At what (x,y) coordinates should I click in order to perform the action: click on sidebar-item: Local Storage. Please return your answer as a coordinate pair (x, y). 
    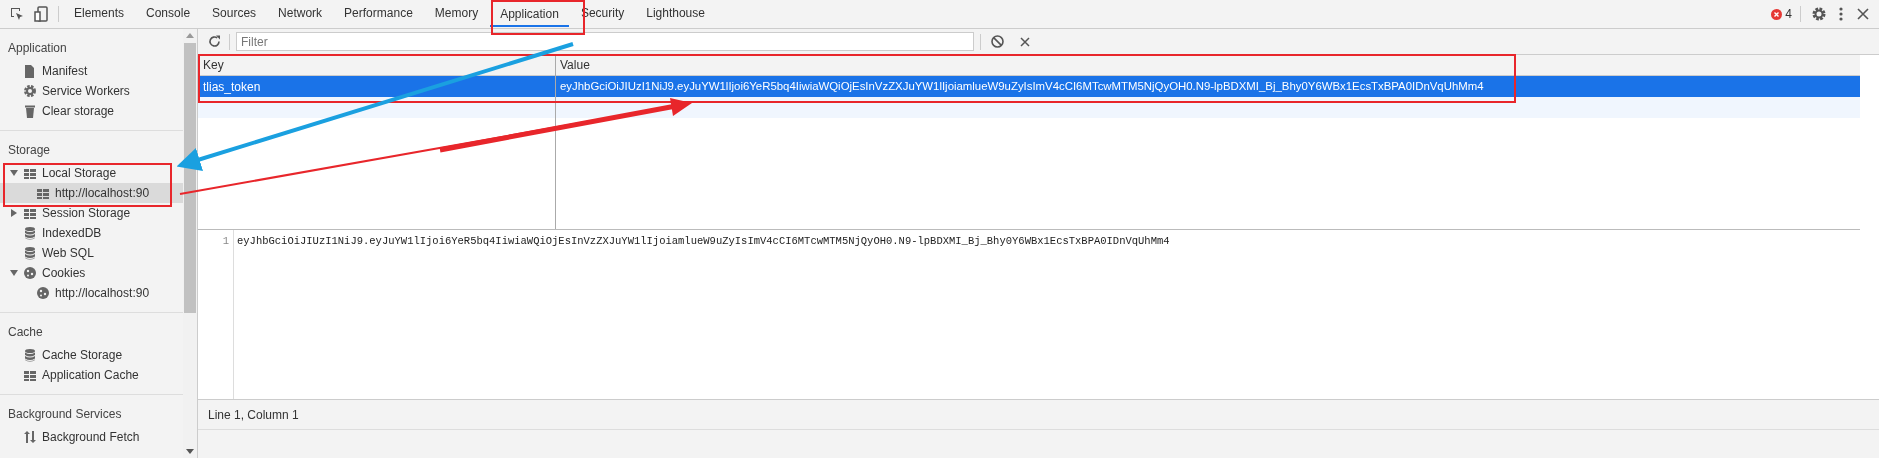
    Looking at the image, I should click on (91, 173).